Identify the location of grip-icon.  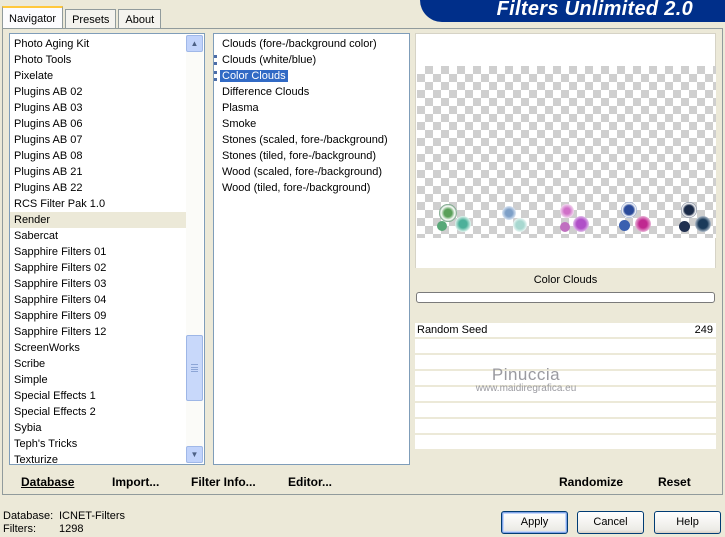
(194, 368).